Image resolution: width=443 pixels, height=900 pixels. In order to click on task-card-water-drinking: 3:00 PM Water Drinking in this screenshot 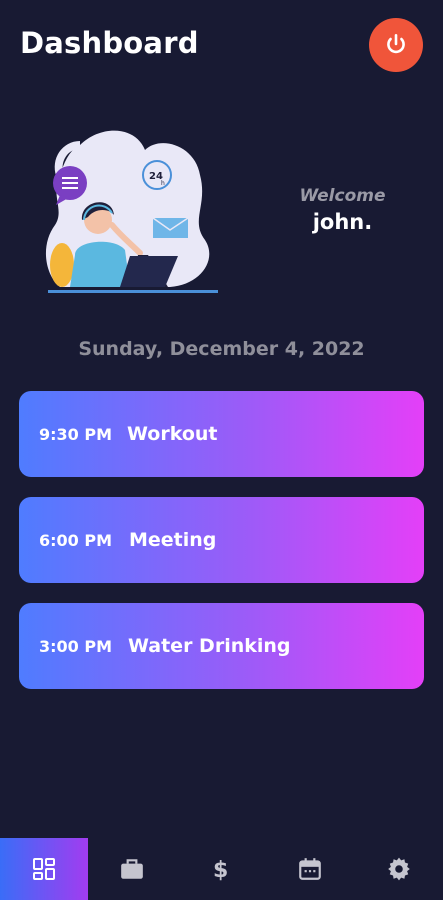, I will do `click(221, 646)`.